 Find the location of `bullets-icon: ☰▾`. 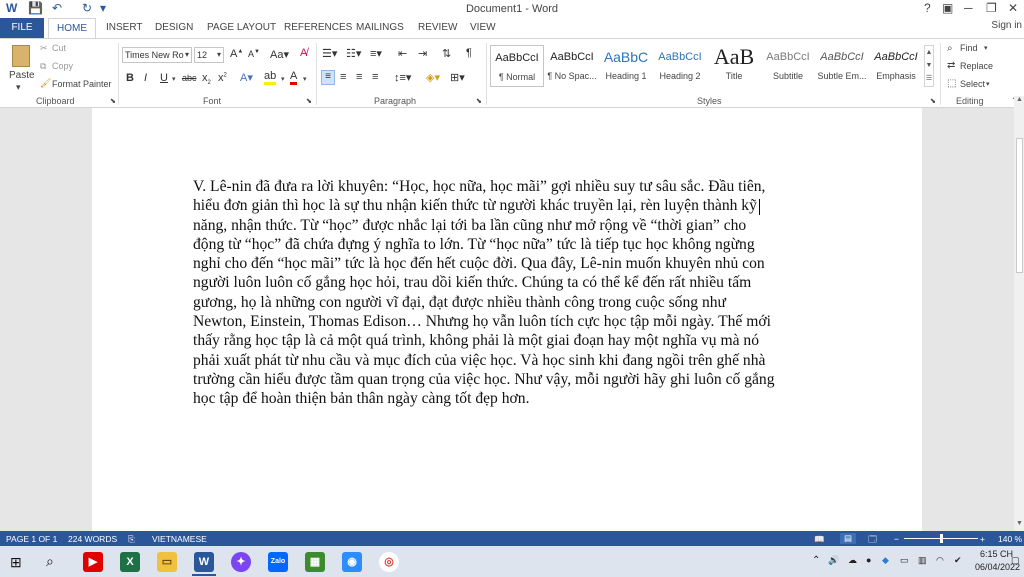

bullets-icon: ☰▾ is located at coordinates (329, 53).